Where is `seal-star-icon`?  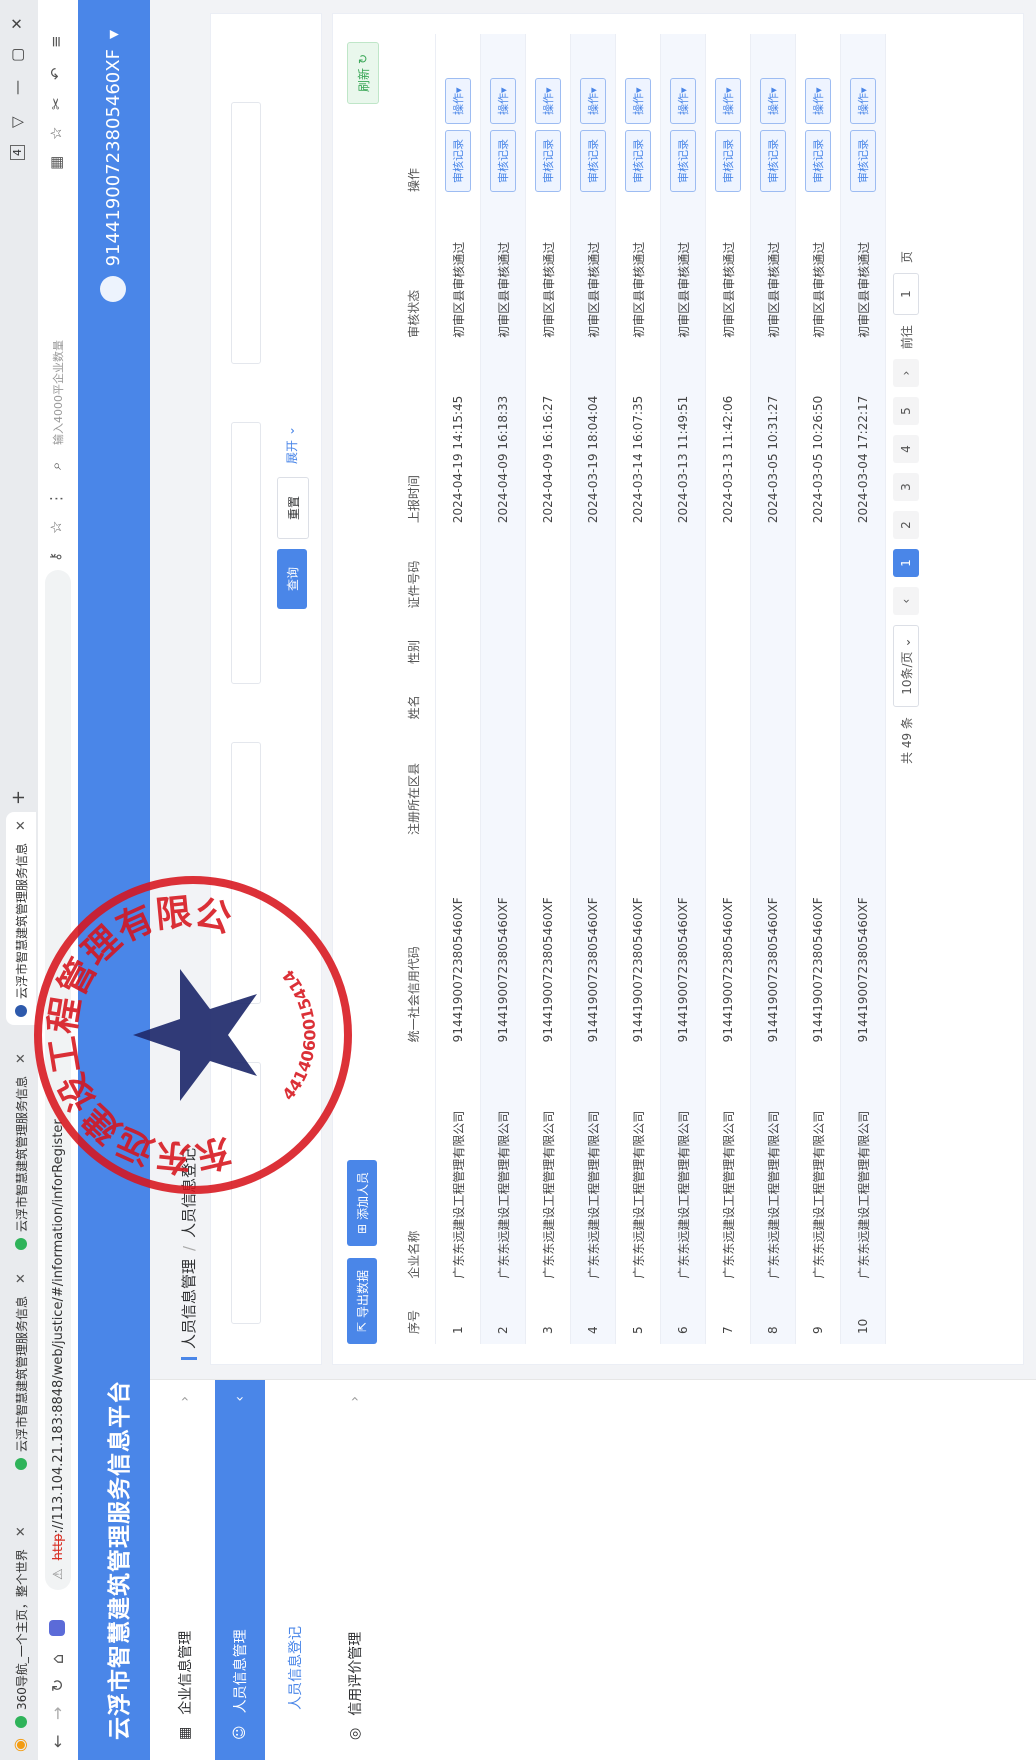 seal-star-icon is located at coordinates (195, 1035).